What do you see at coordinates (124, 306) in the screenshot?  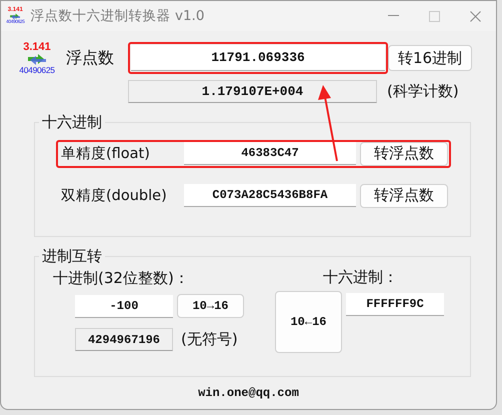 I see `decimal-input: -100` at bounding box center [124, 306].